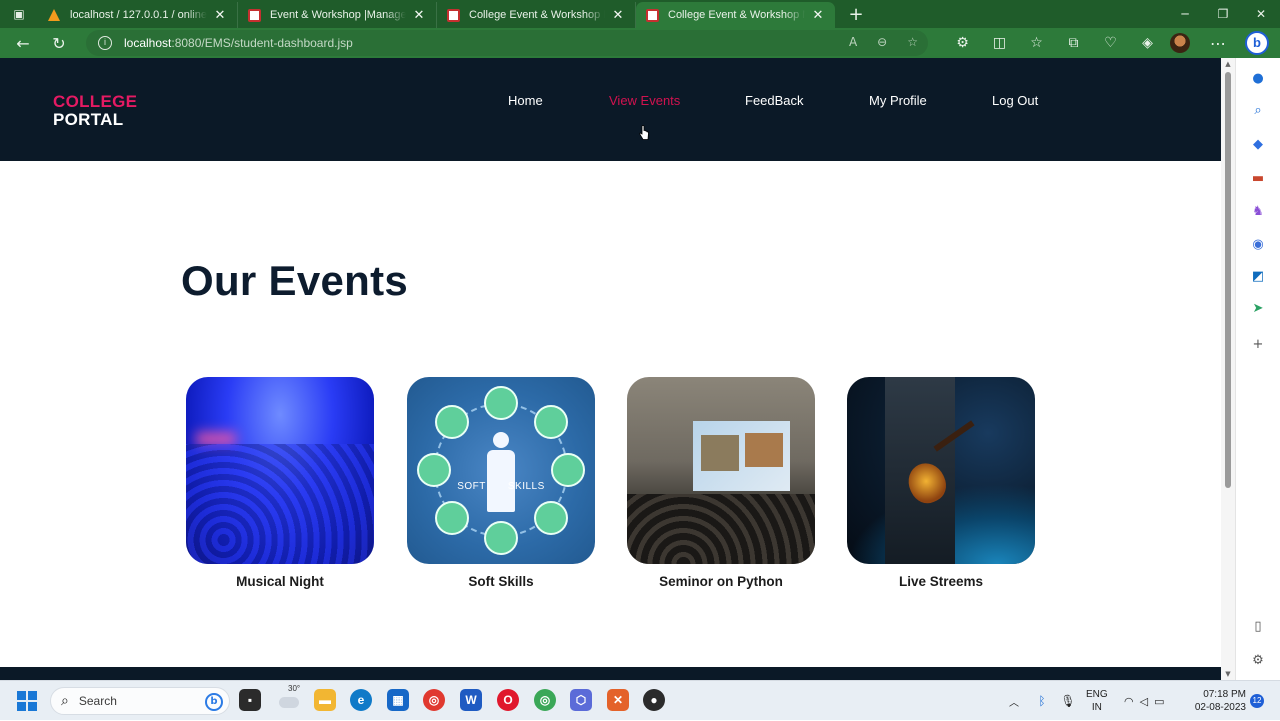 This screenshot has width=1280, height=721. I want to click on games-icon: ♞, so click(1258, 212).